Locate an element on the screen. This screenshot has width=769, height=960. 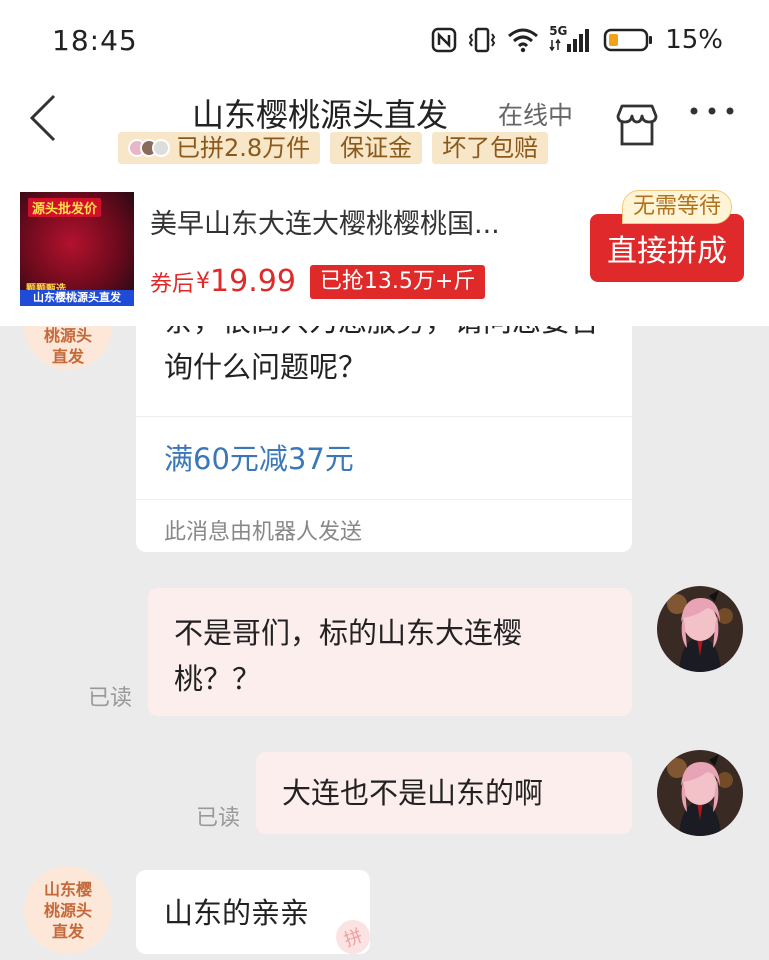
battery-percent: 15% is located at coordinates (694, 40).